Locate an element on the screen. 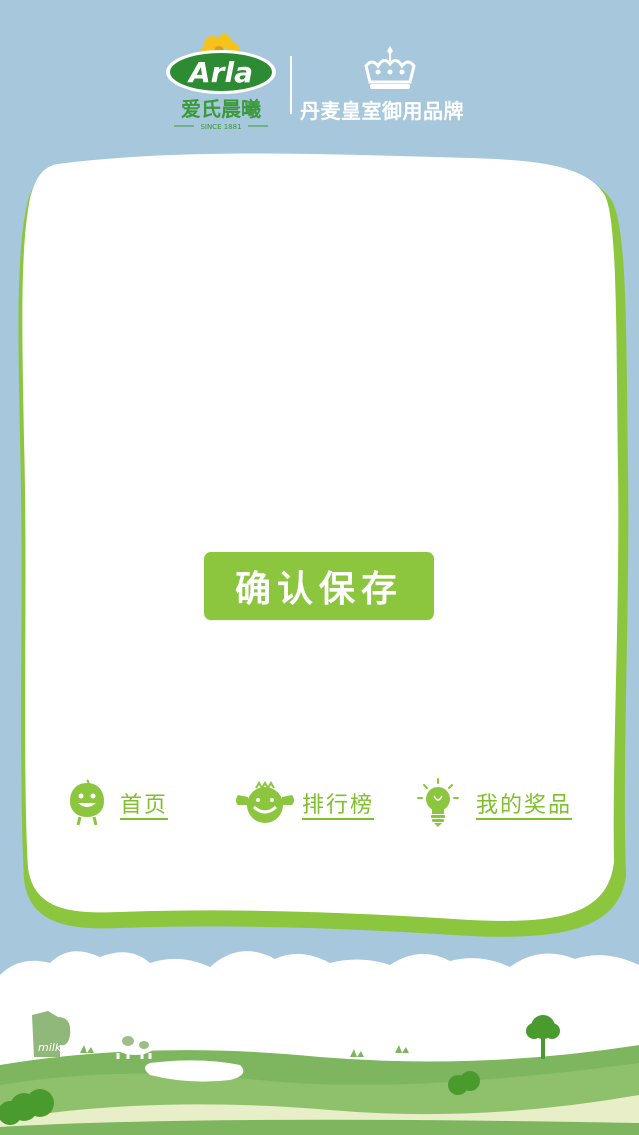 The width and height of the screenshot is (639, 1135). lightbulb-icon is located at coordinates (438, 802).